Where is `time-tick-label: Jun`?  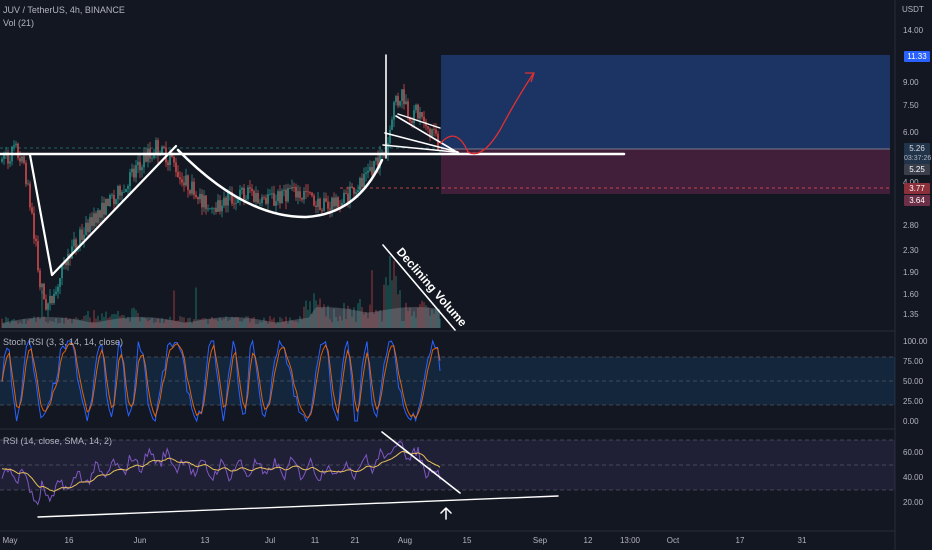 time-tick-label: Jun is located at coordinates (140, 540).